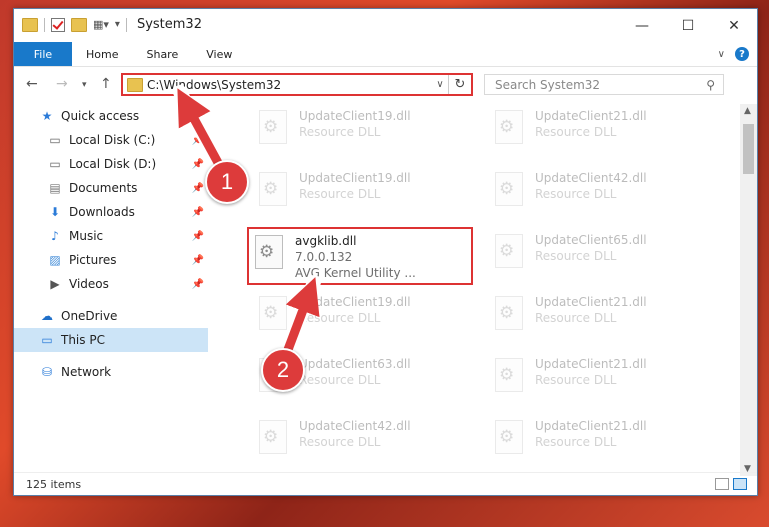 This screenshot has height=527, width=769. Describe the element at coordinates (43, 54) in the screenshot. I see `tab-file: File` at that location.